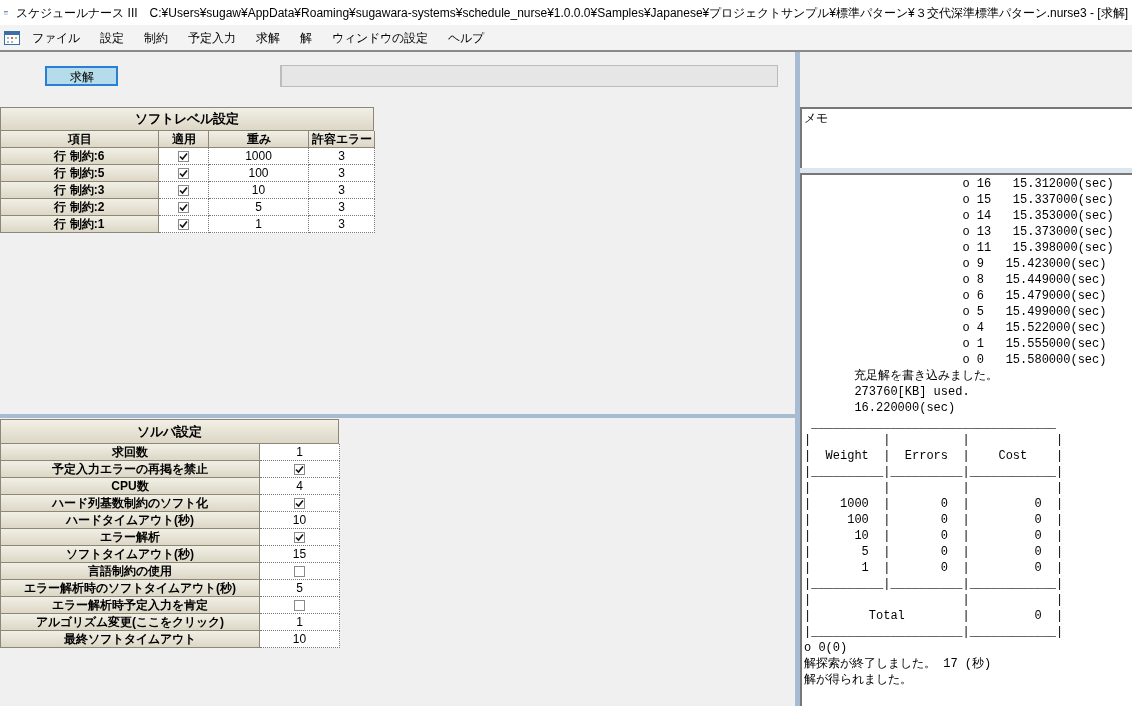 Image resolution: width=1132 pixels, height=706 pixels. I want to click on table-title: ソフトレベル設定, so click(187, 119).